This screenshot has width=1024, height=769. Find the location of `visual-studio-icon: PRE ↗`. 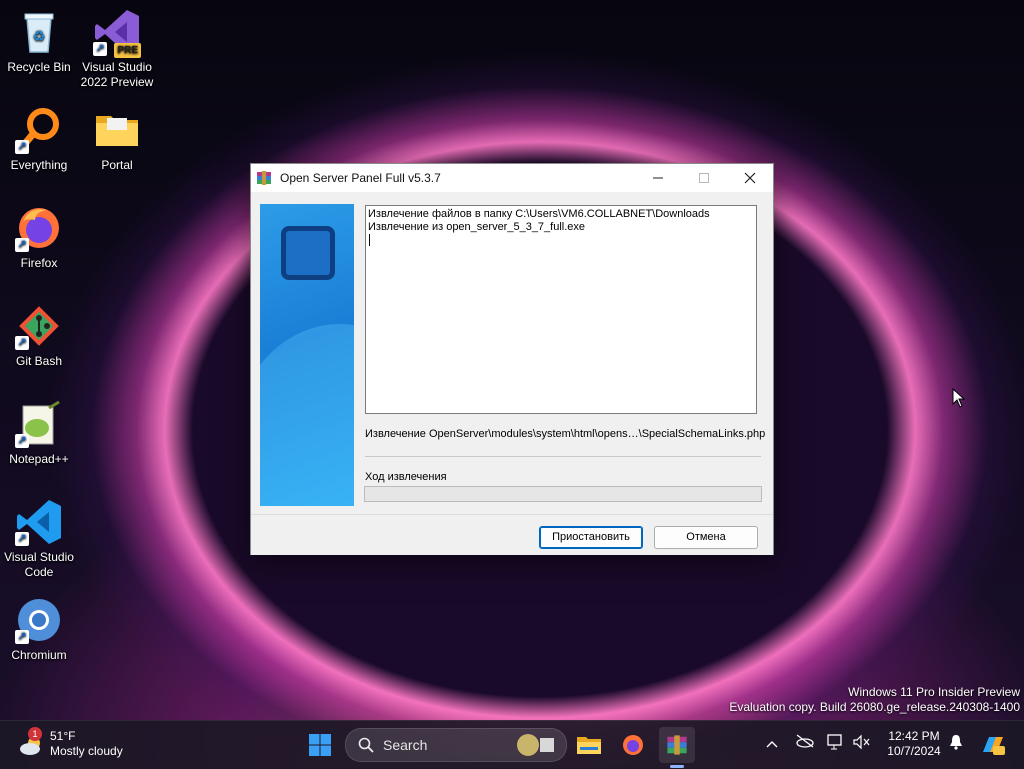

visual-studio-icon: PRE ↗ is located at coordinates (117, 33).